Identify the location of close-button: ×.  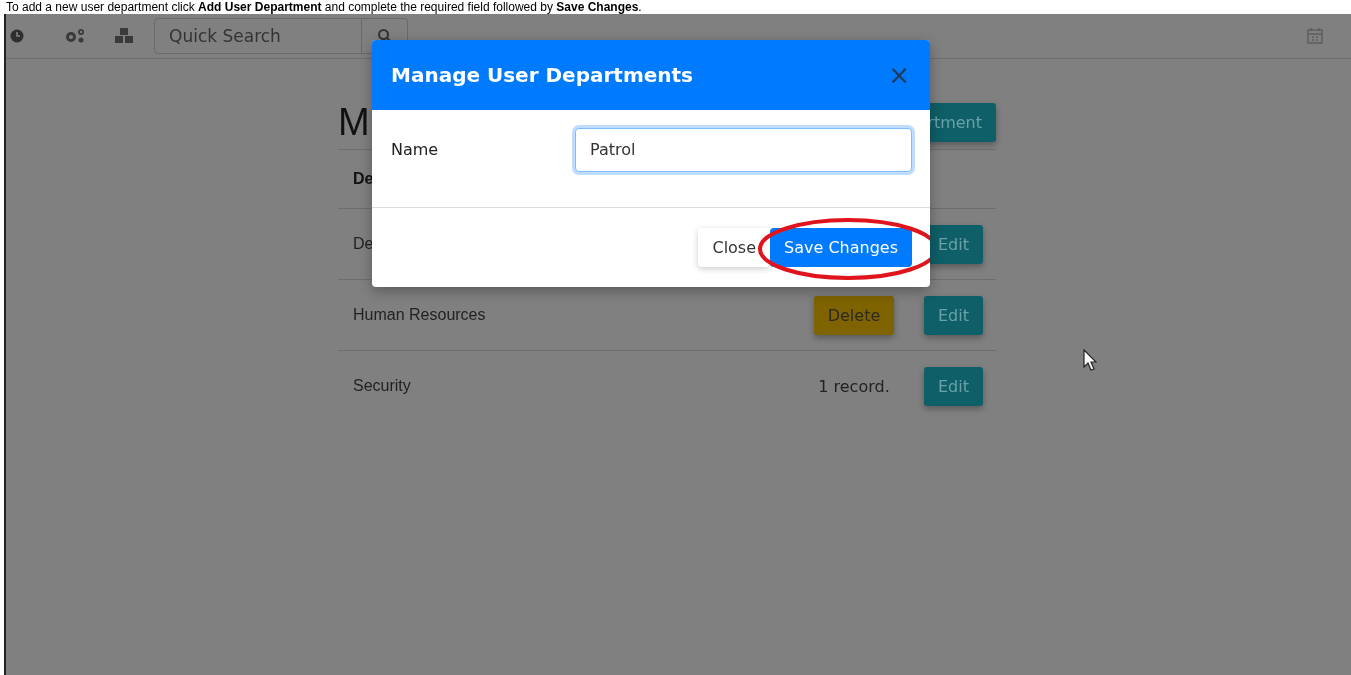
(899, 75).